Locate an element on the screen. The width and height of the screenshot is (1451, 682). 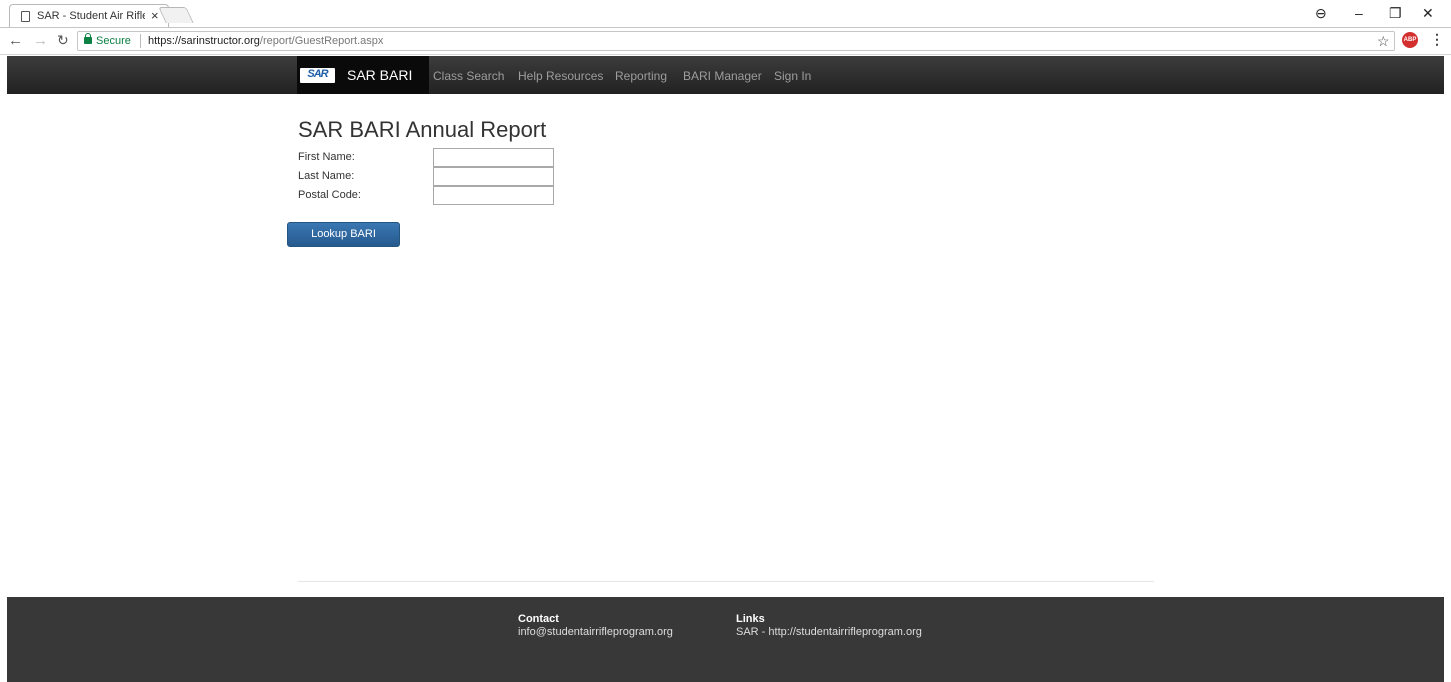
address-separator is located at coordinates (140, 41).